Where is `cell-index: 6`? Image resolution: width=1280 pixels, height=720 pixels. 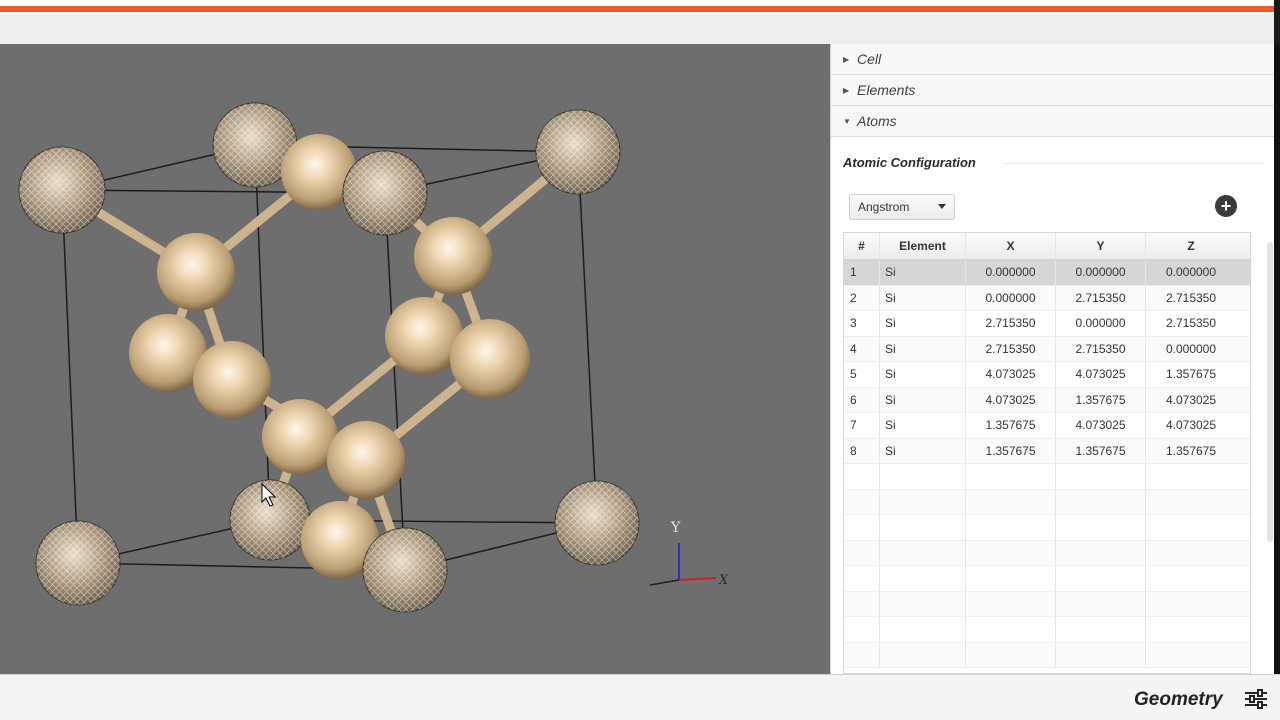 cell-index: 6 is located at coordinates (862, 399).